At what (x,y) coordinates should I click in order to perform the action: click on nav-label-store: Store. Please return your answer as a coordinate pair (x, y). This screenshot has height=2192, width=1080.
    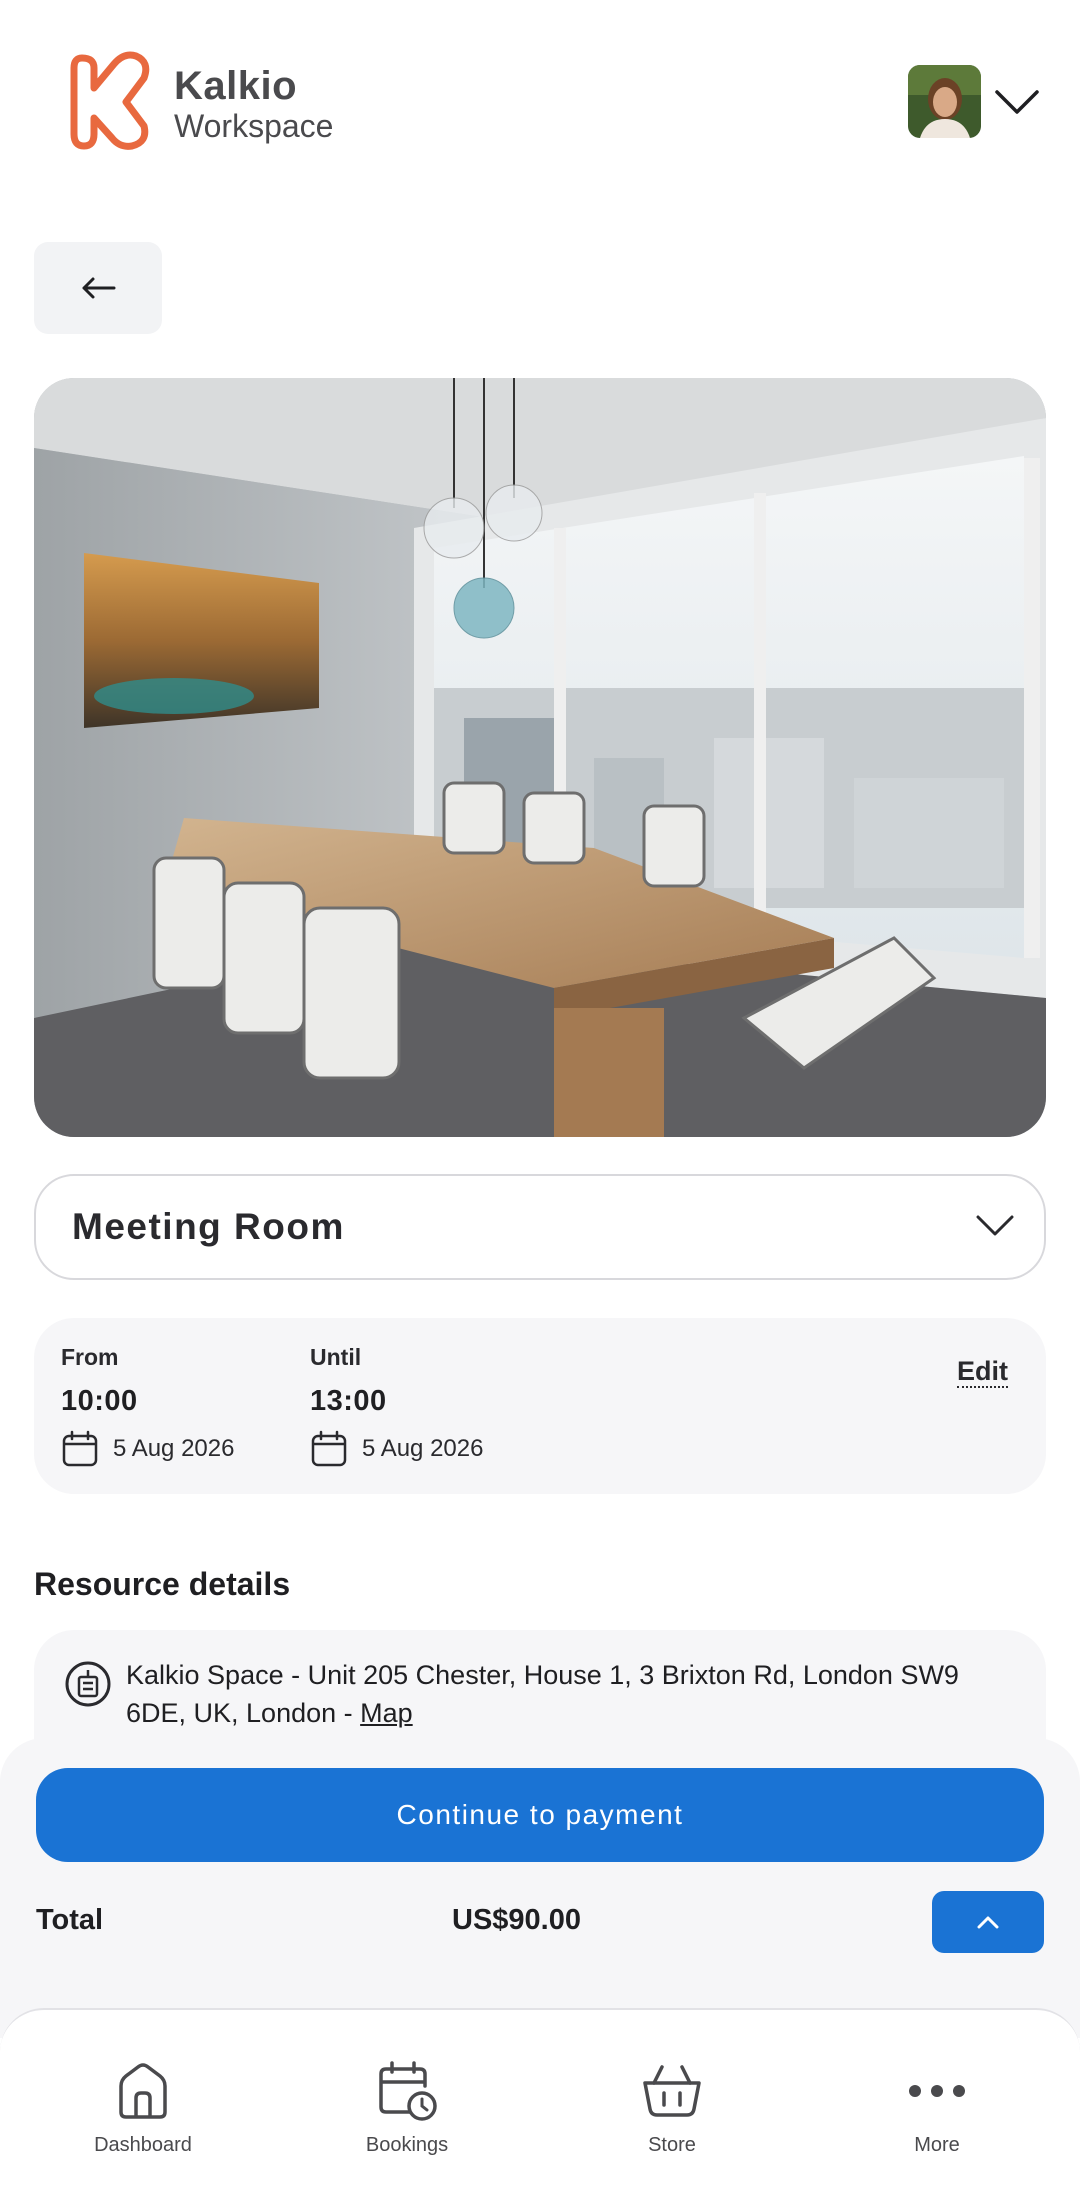
    Looking at the image, I should click on (672, 2145).